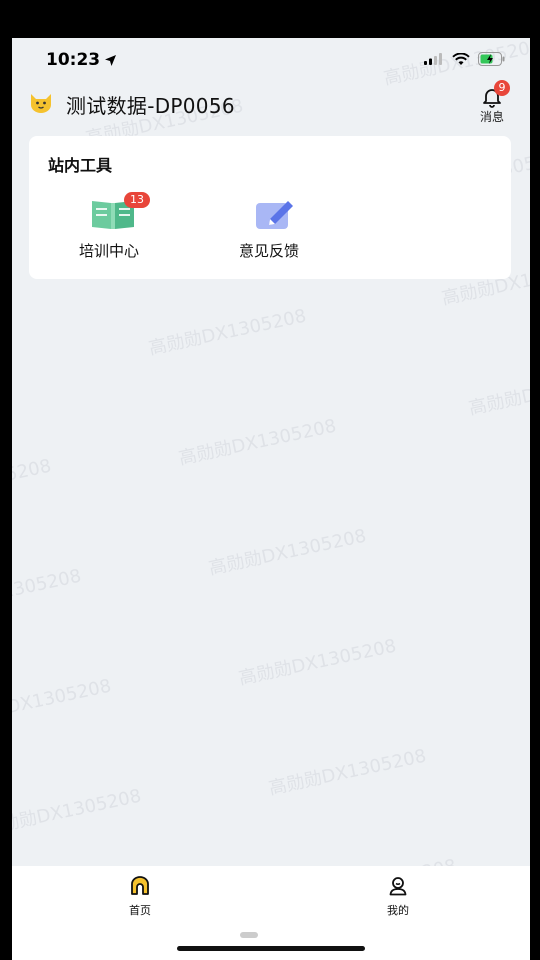 This screenshot has width=540, height=960. I want to click on home-indicator, so click(271, 948).